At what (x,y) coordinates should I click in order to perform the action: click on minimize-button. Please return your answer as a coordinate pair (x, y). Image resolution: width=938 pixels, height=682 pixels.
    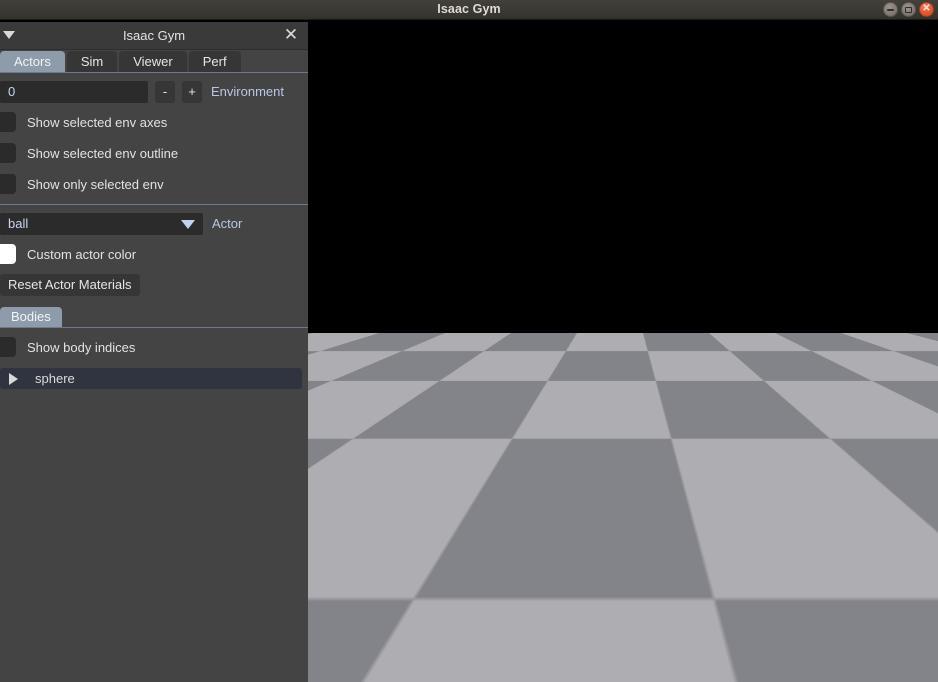
    Looking at the image, I should click on (890, 9).